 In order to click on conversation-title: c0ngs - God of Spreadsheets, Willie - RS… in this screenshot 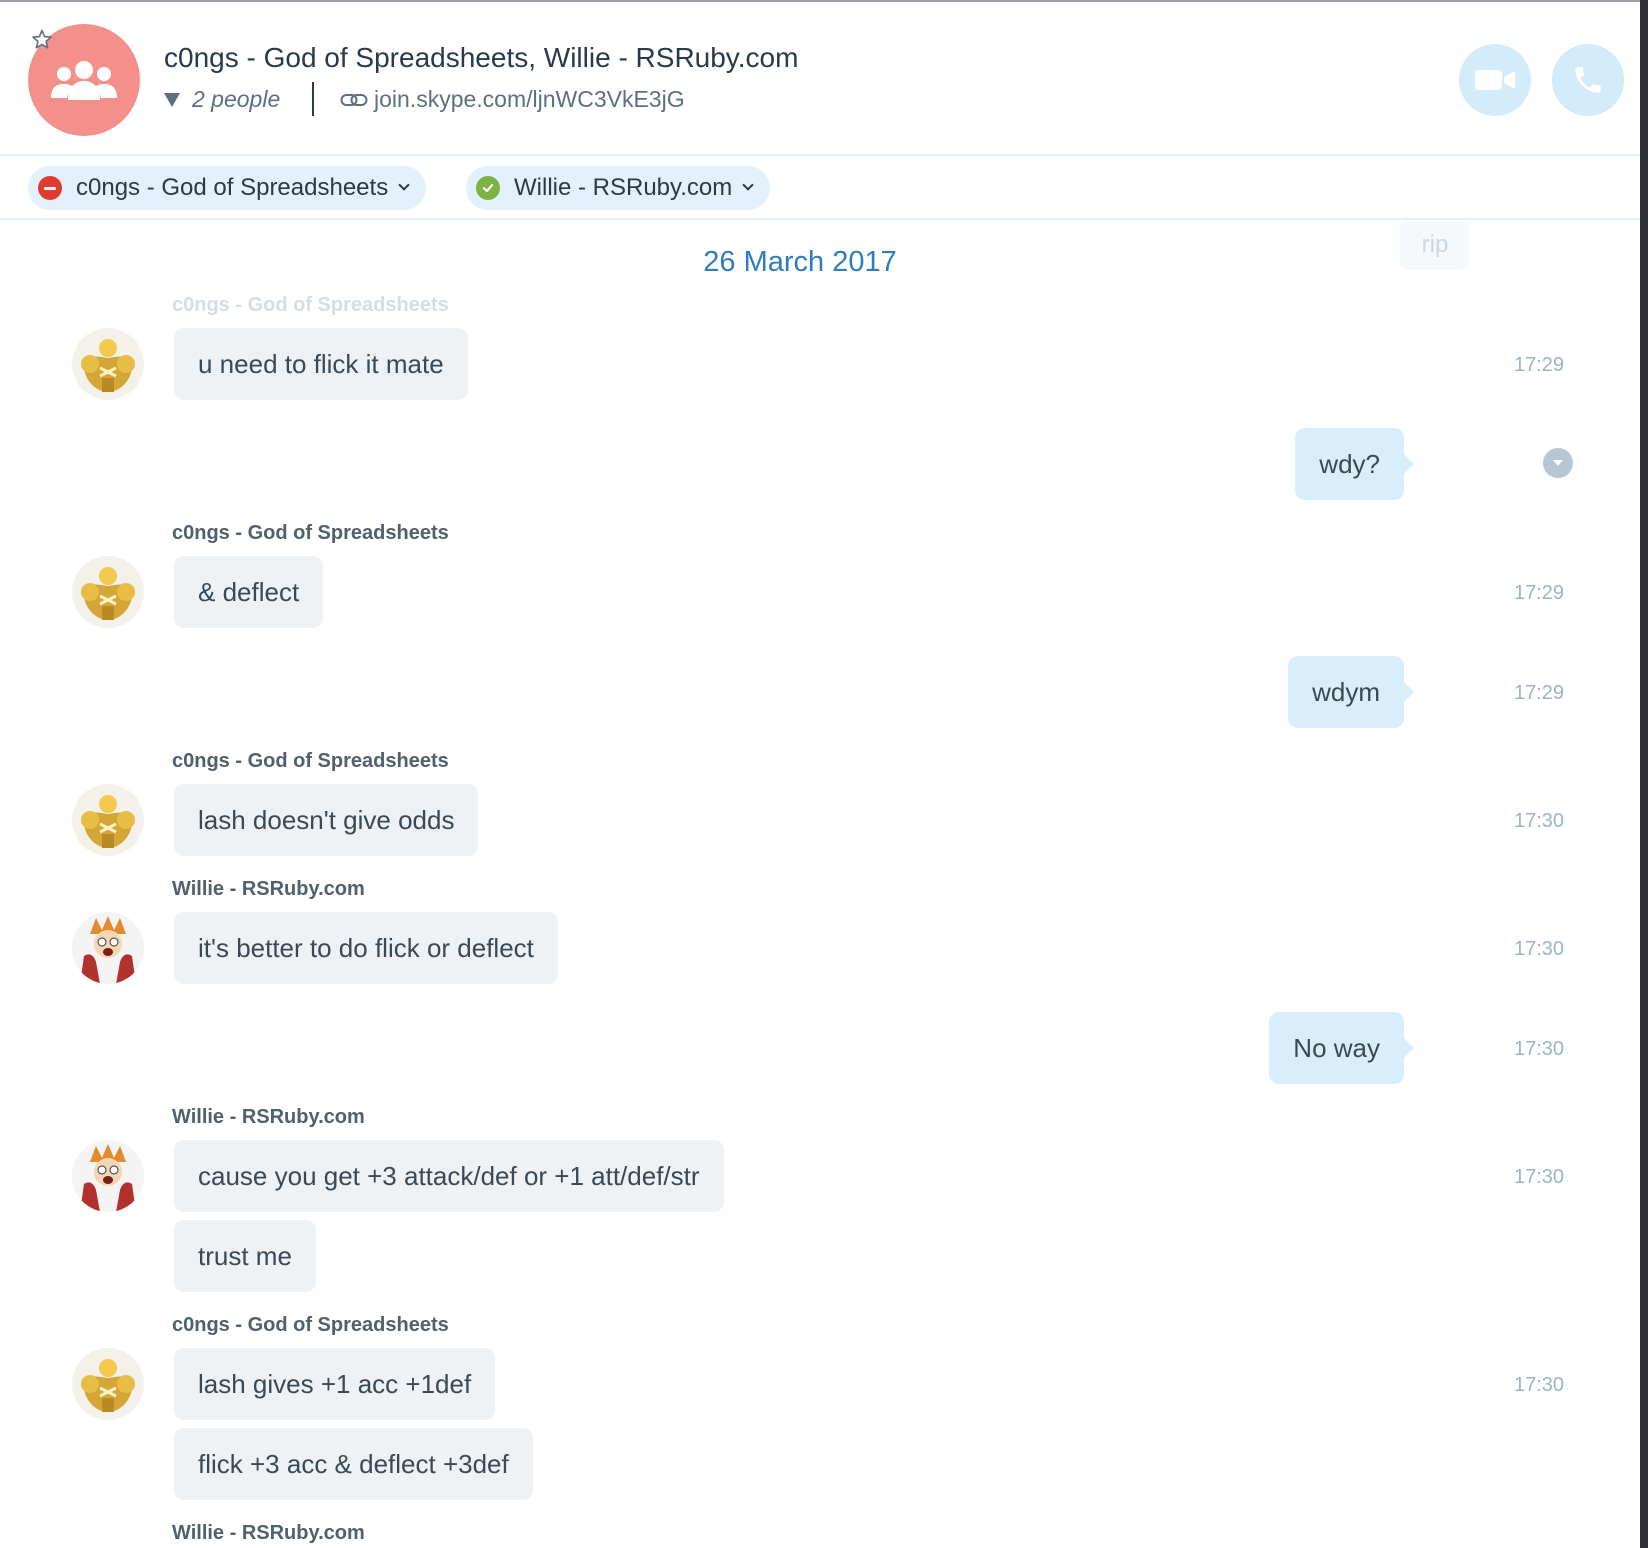, I will do `click(481, 58)`.